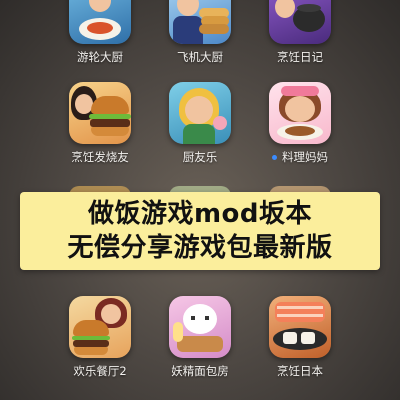 This screenshot has height=400, width=400. Describe the element at coordinates (300, 22) in the screenshot. I see `cooking-diary-icon` at that location.